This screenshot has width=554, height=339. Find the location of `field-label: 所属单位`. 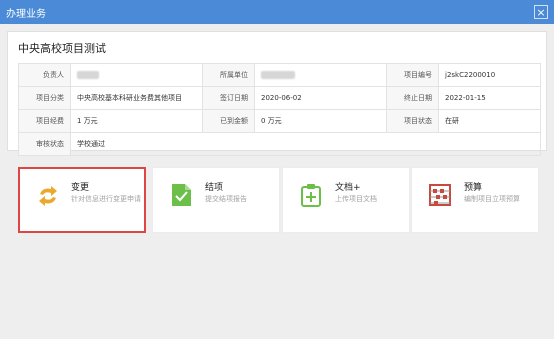

field-label: 所属单位 is located at coordinates (228, 75).